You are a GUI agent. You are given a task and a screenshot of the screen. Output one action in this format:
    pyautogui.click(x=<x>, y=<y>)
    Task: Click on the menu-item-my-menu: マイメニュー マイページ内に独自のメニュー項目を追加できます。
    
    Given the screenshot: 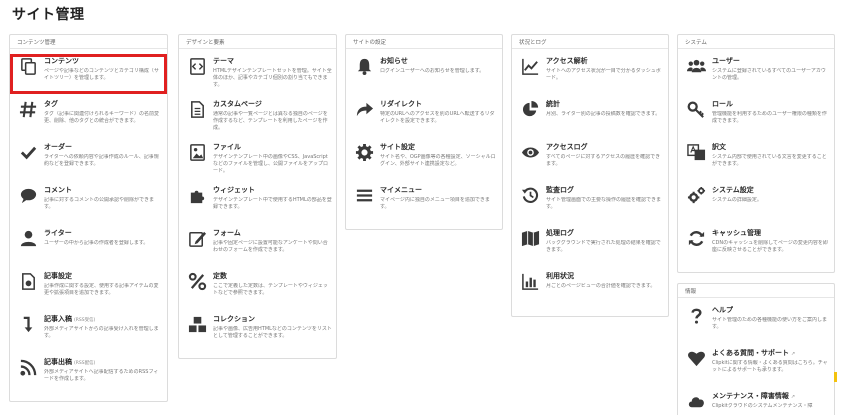 What is the action you would take?
    pyautogui.click(x=424, y=203)
    